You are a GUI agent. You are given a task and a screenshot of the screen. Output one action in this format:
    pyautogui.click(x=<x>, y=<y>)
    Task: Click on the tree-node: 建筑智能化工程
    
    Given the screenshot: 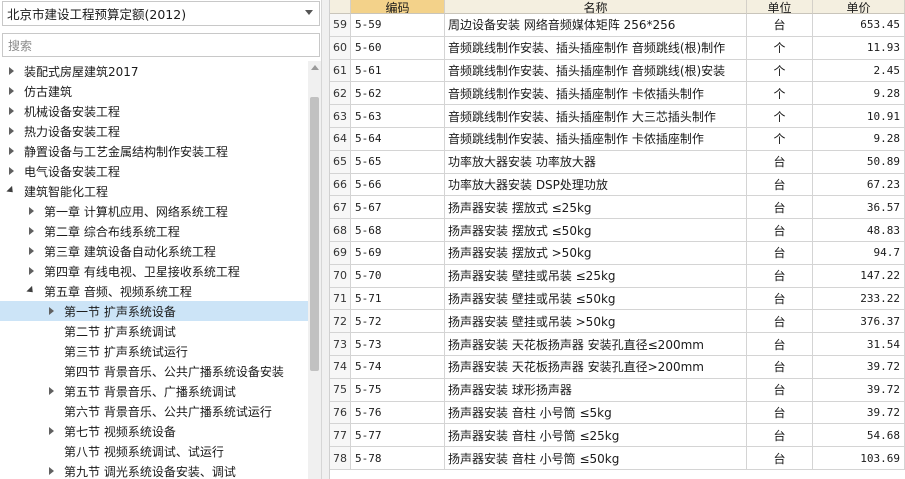 What is the action you would take?
    pyautogui.click(x=154, y=191)
    